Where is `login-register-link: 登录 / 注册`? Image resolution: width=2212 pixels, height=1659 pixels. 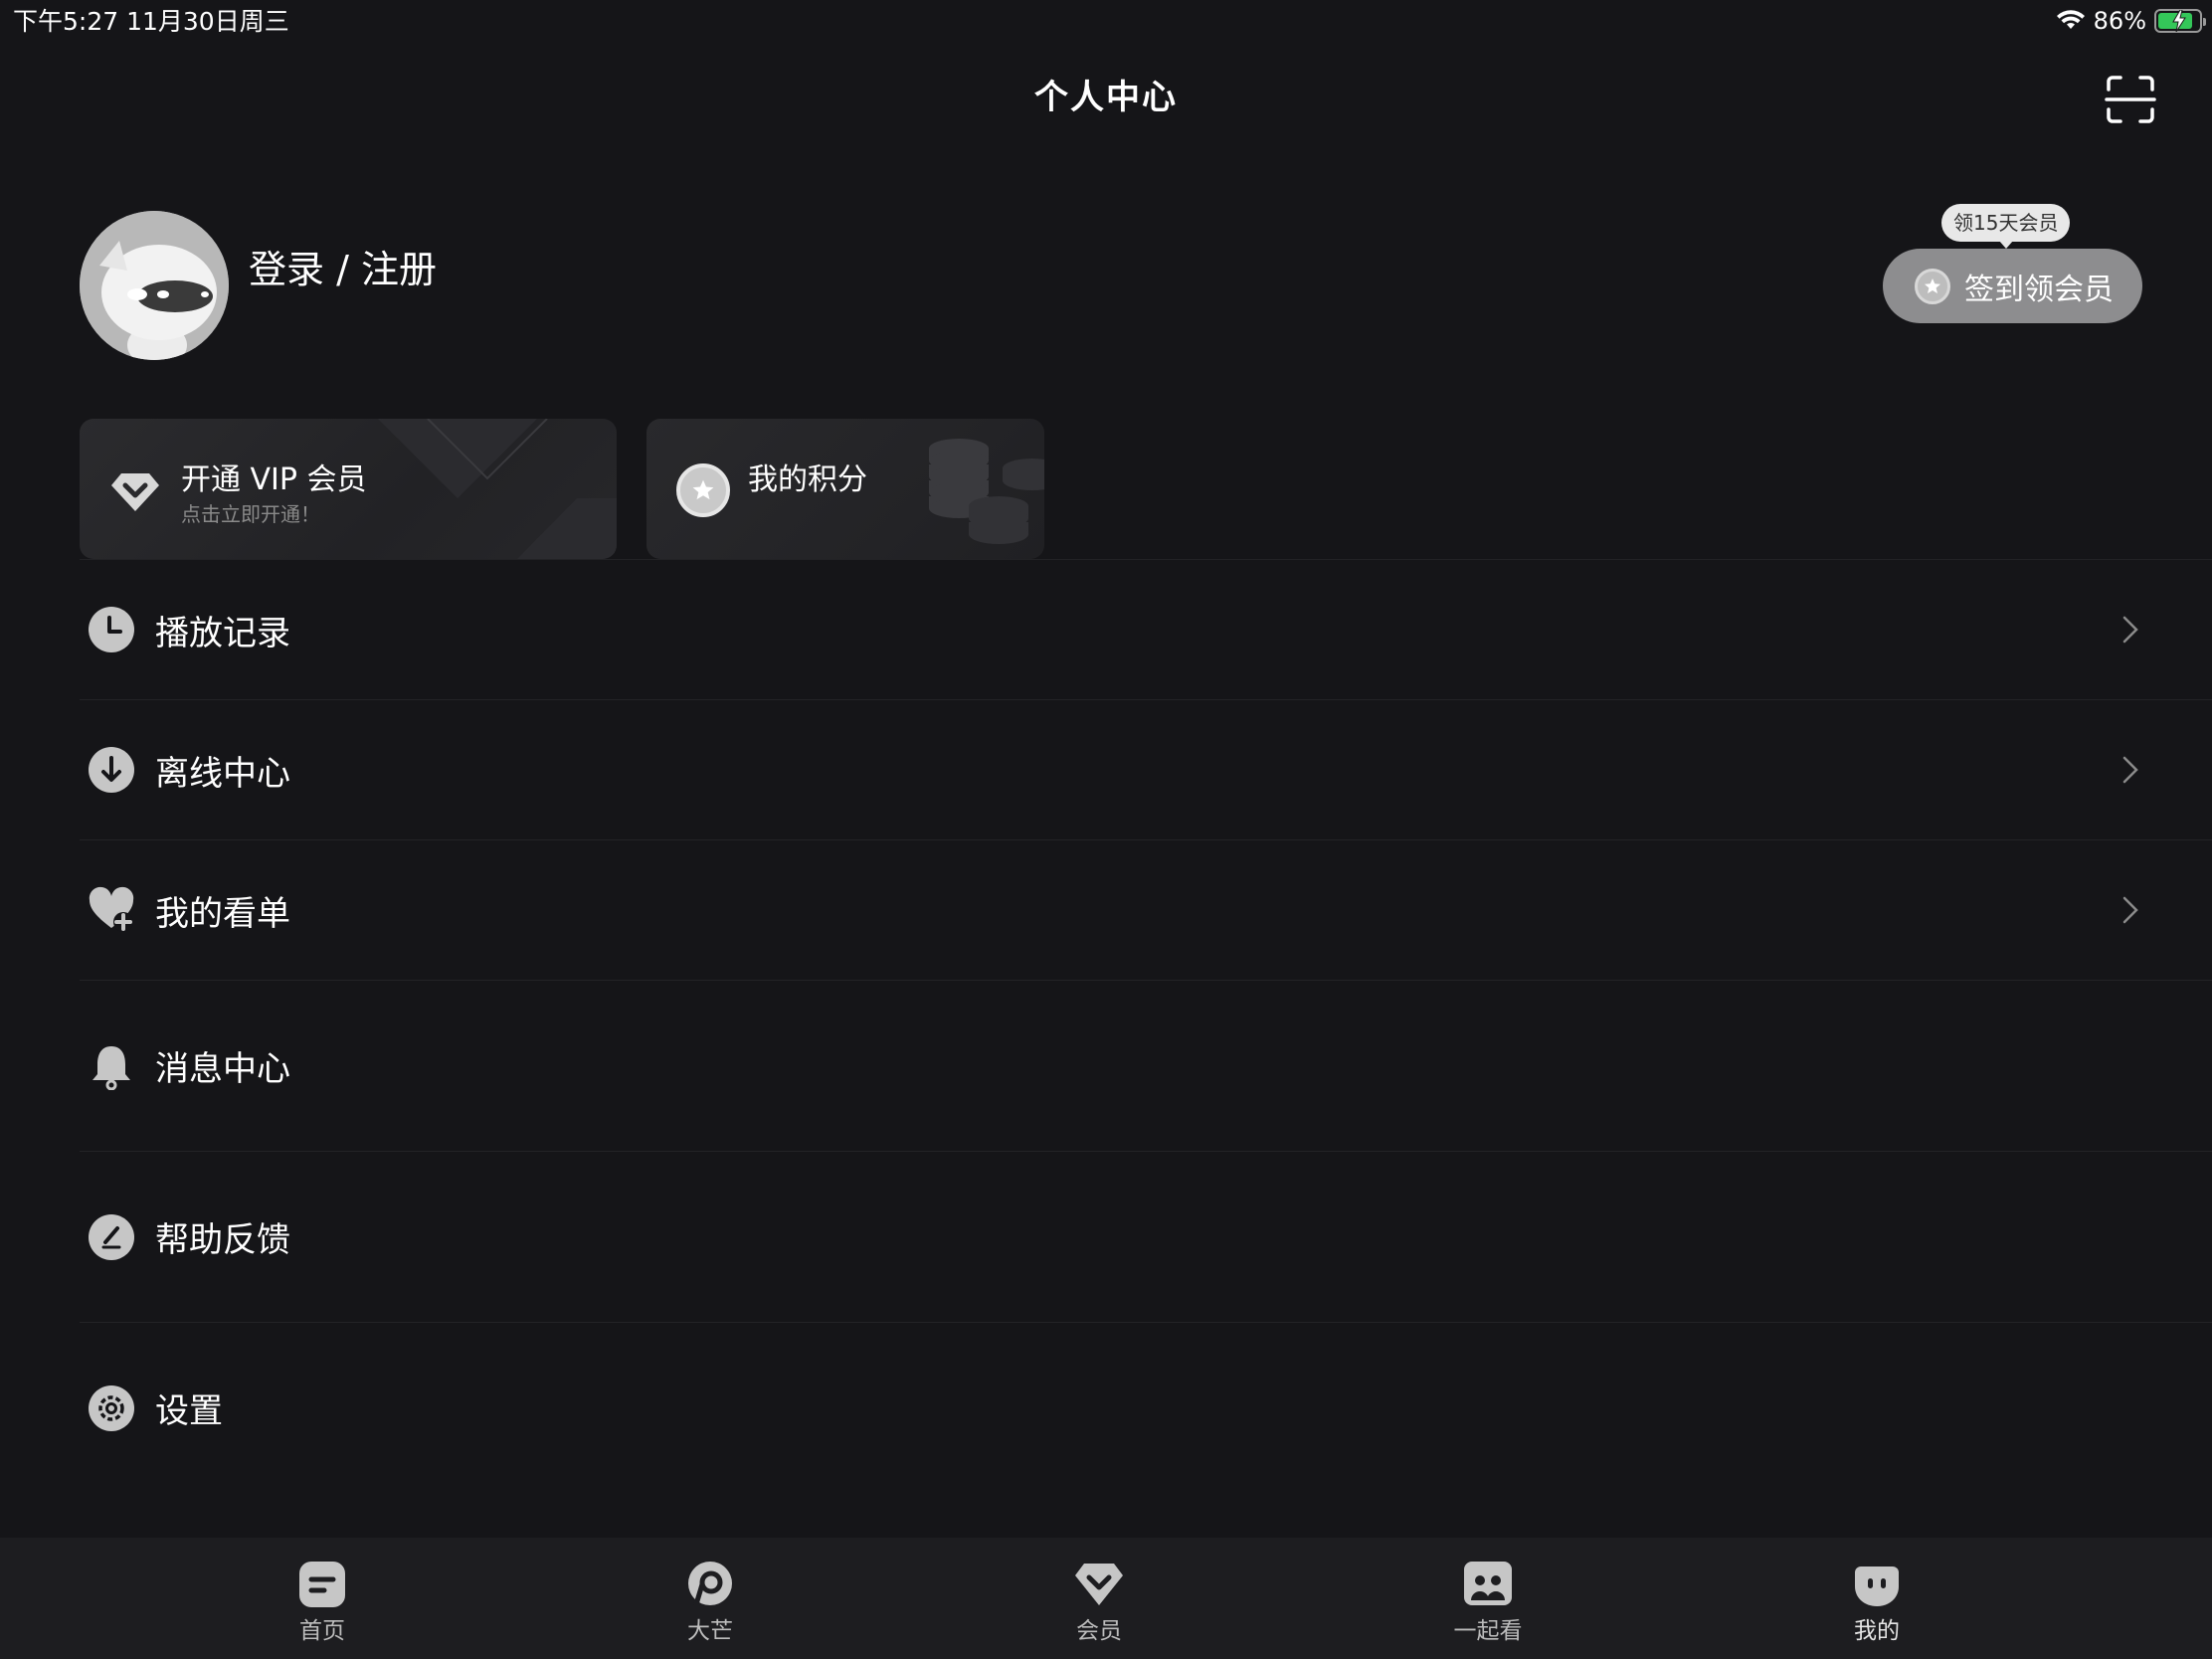 login-register-link: 登录 / 注册 is located at coordinates (343, 266).